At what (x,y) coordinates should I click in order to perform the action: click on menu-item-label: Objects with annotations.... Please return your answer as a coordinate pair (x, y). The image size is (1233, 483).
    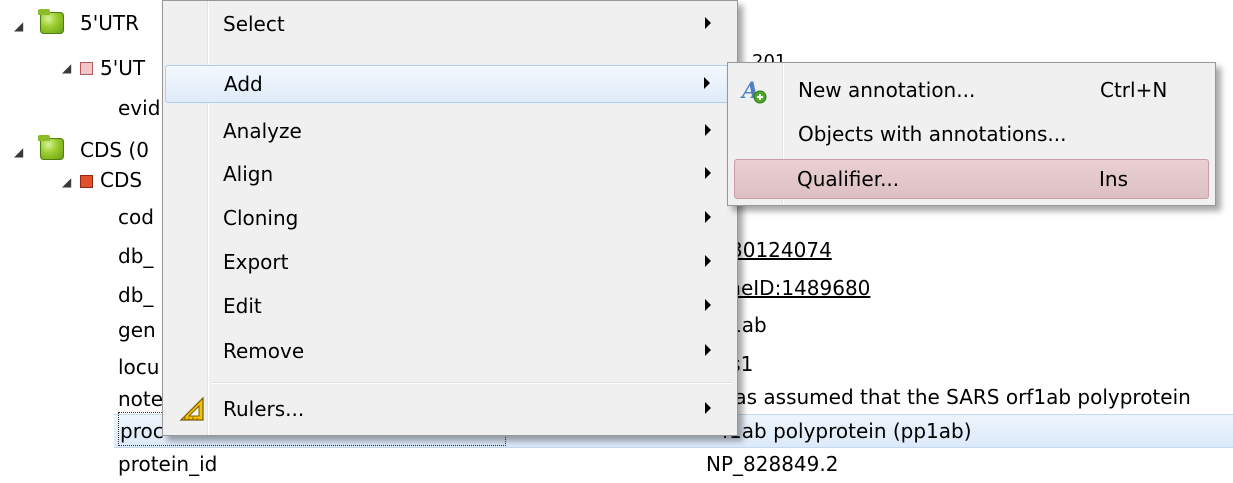
    Looking at the image, I should click on (932, 134).